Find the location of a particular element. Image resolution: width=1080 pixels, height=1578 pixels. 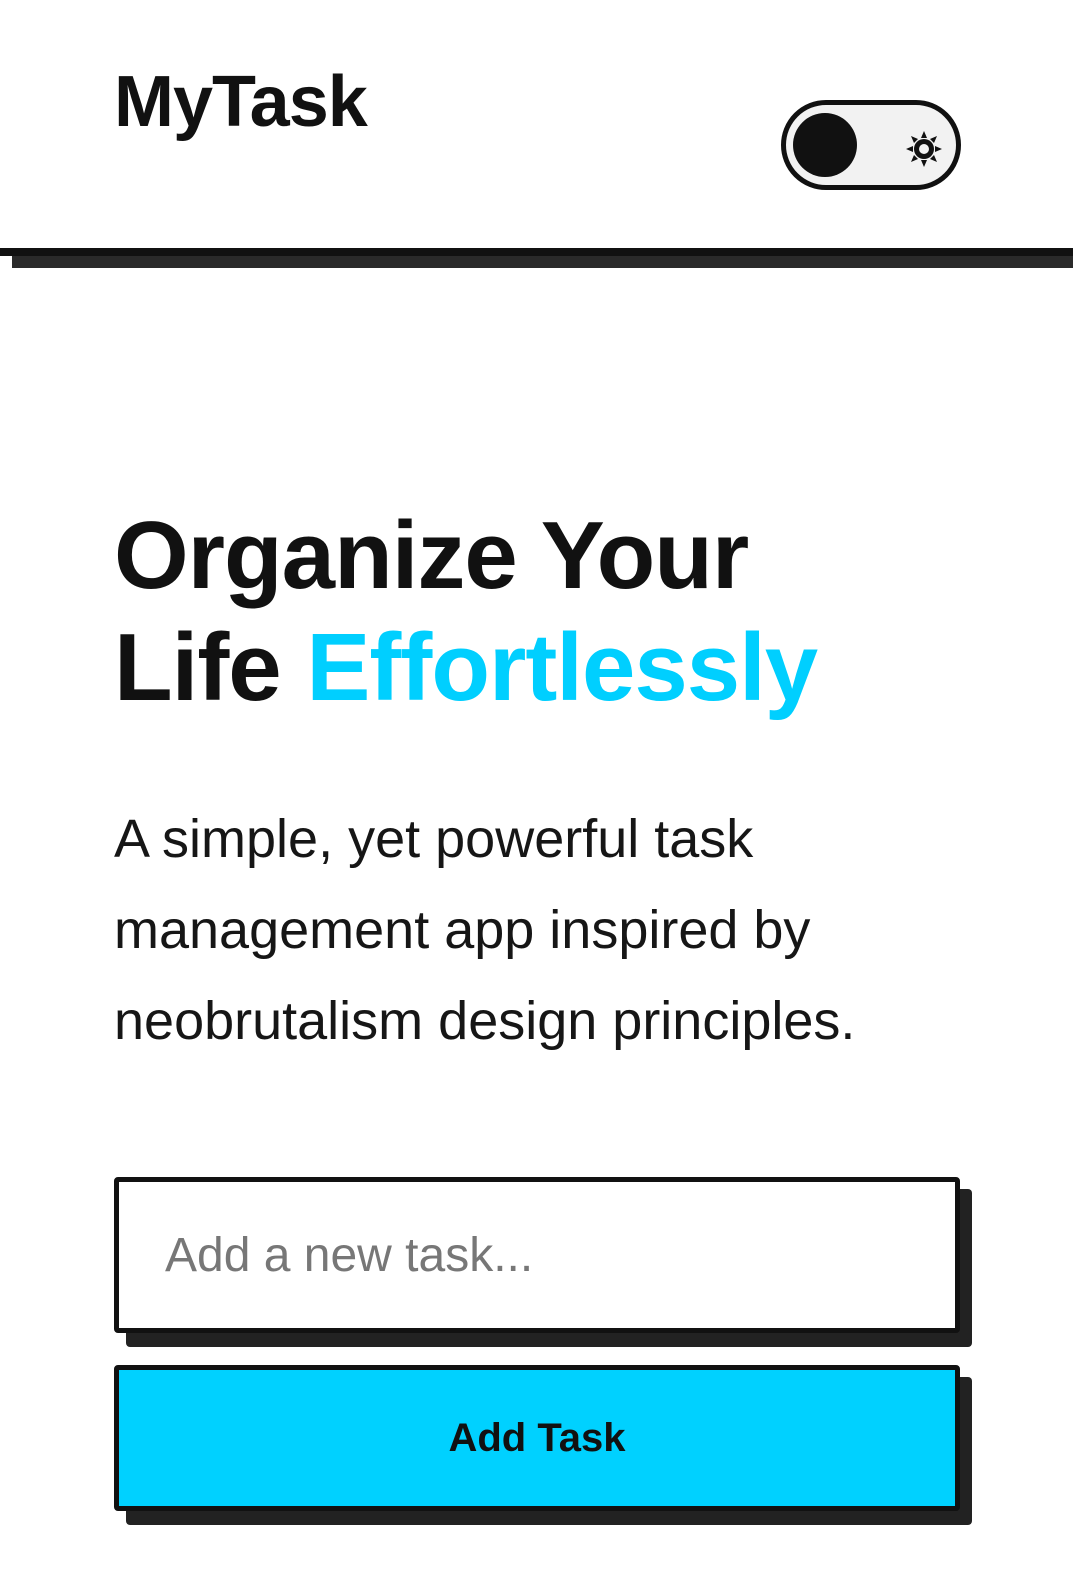

hero-title-life: Life is located at coordinates (198, 667).